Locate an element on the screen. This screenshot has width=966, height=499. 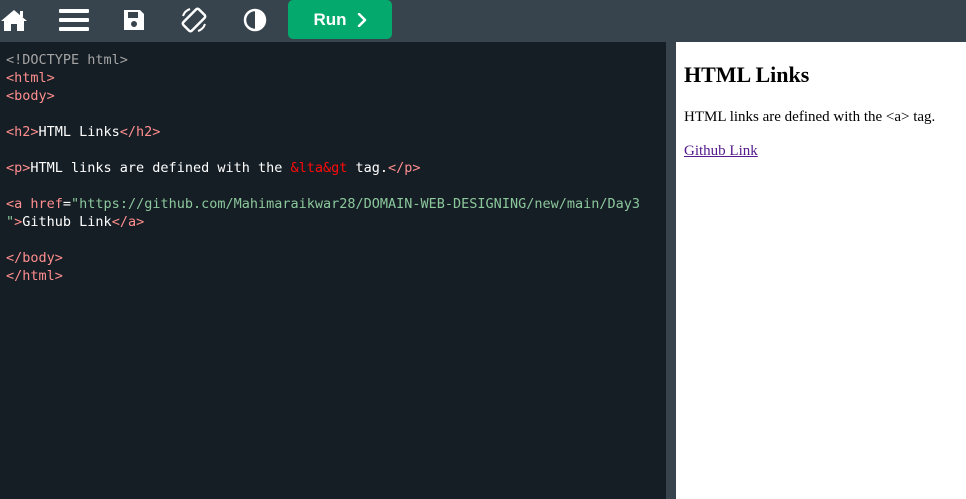
home-button is located at coordinates (14, 20).